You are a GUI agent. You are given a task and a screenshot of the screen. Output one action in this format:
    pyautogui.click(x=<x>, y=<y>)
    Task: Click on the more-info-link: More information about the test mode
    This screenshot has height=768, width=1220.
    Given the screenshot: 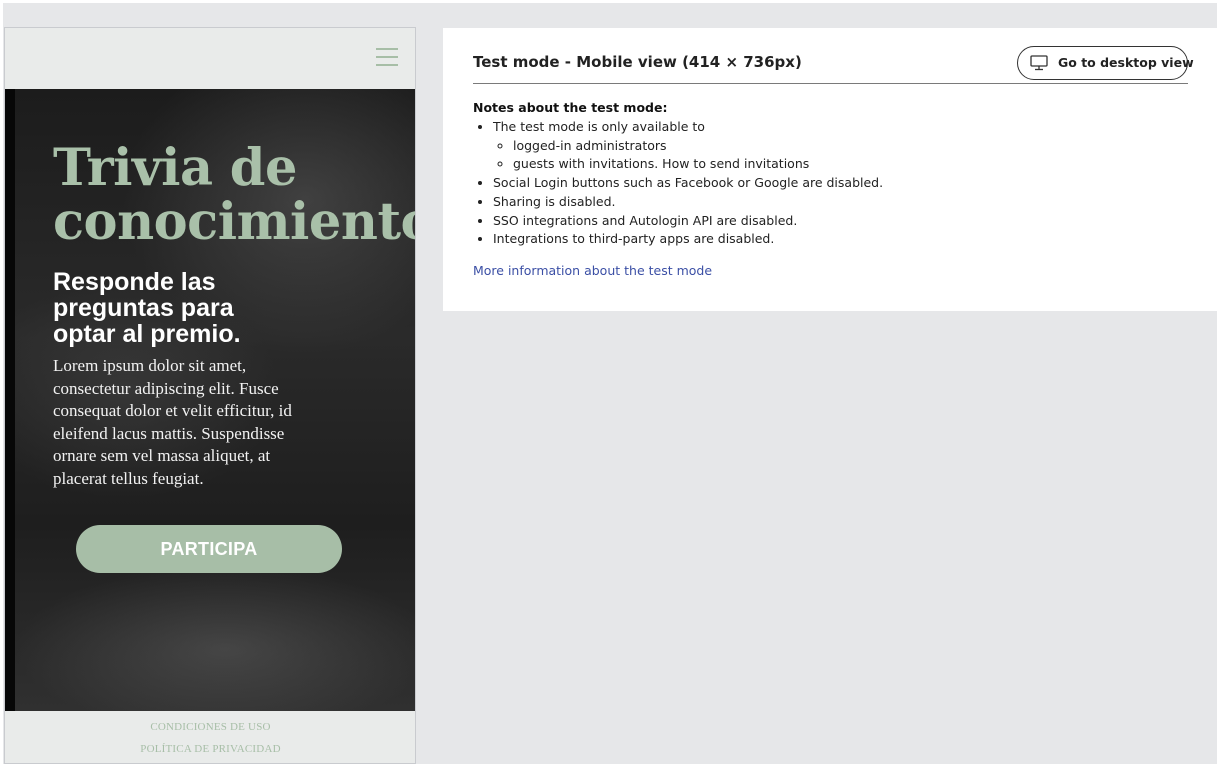 What is the action you would take?
    pyautogui.click(x=592, y=270)
    